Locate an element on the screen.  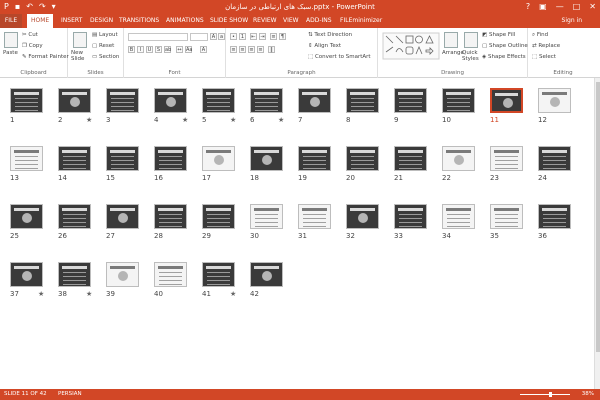
shape-outline-button: ▢ Shape Outline is located at coordinates (505, 46).